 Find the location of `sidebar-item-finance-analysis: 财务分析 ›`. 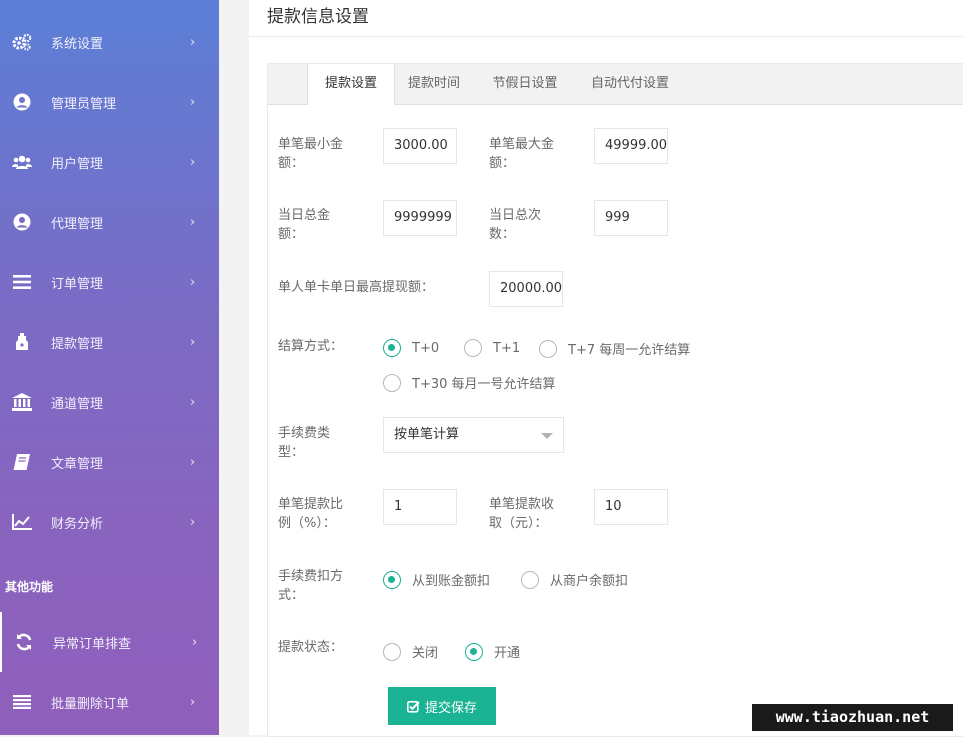

sidebar-item-finance-analysis: 财务分析 › is located at coordinates (109, 522).